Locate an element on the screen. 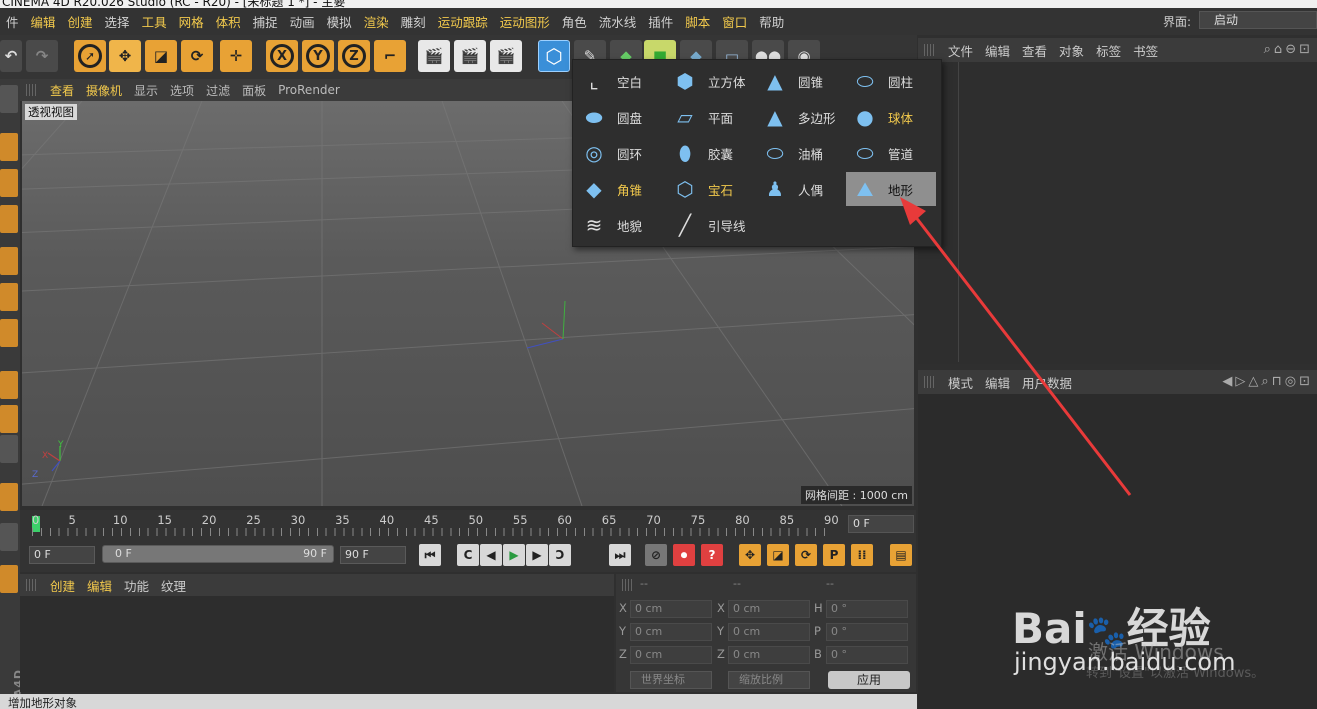  move-tool-button: ✥ is located at coordinates (125, 56).